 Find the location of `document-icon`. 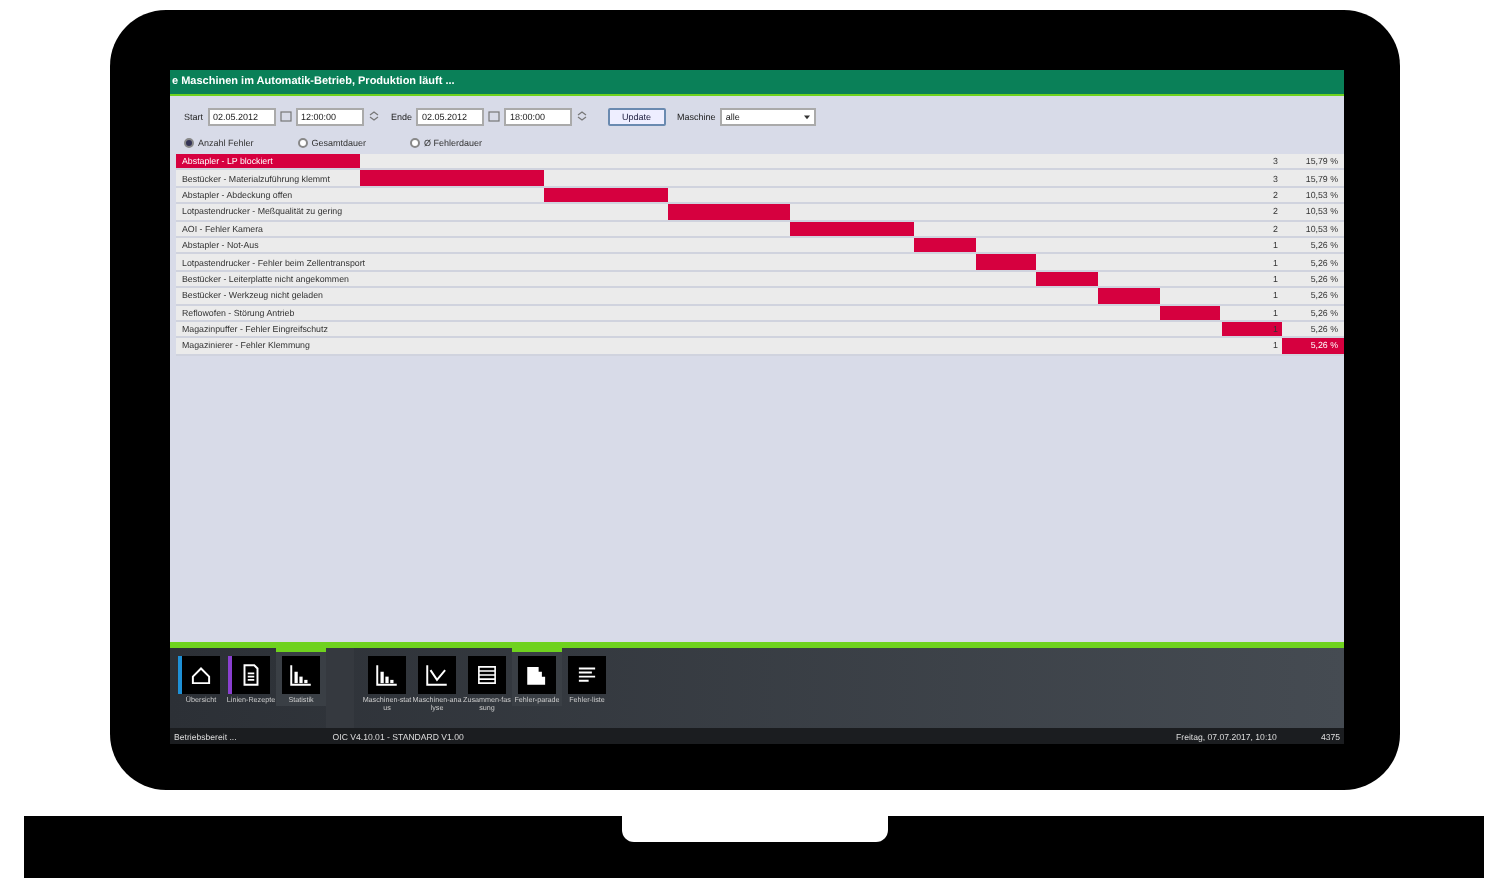

document-icon is located at coordinates (251, 675).